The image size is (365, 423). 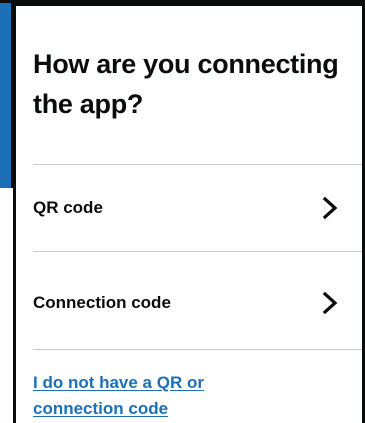 I want to click on no-code-link: I do not have a QR or connection code, so click(x=148, y=396).